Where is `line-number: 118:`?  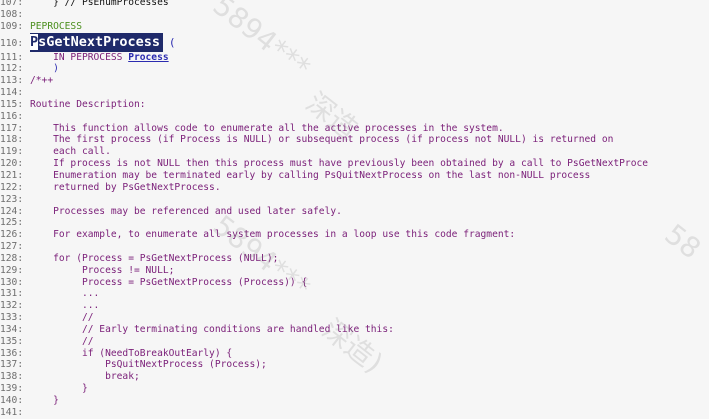
line-number: 118: is located at coordinates (12, 140).